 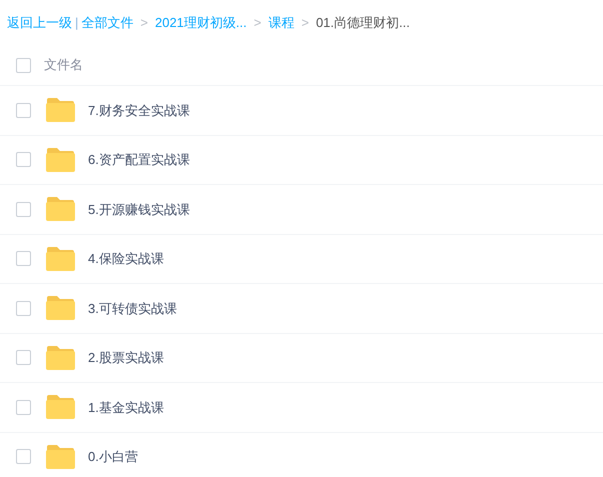 What do you see at coordinates (301, 259) in the screenshot?
I see `file-row: 4.保险实战课` at bounding box center [301, 259].